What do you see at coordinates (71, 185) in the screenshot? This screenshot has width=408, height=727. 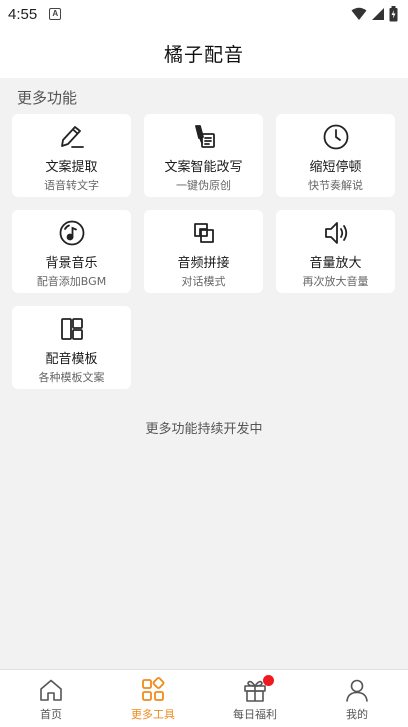 I see `feature-subtitle: 语音转文字` at bounding box center [71, 185].